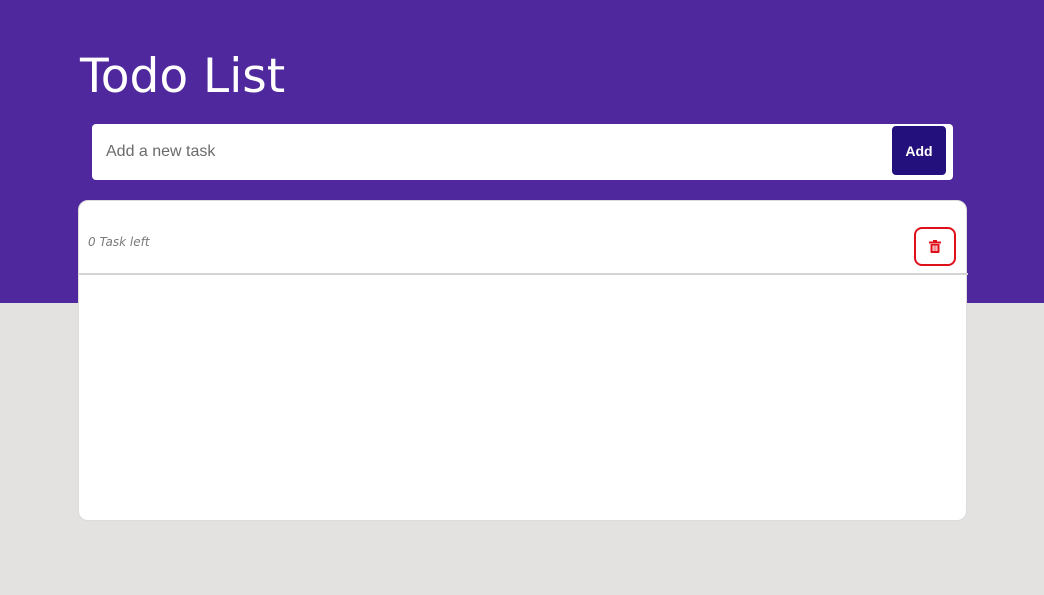  Describe the element at coordinates (523, 238) in the screenshot. I see `task-card-header: 0 Task left` at that location.